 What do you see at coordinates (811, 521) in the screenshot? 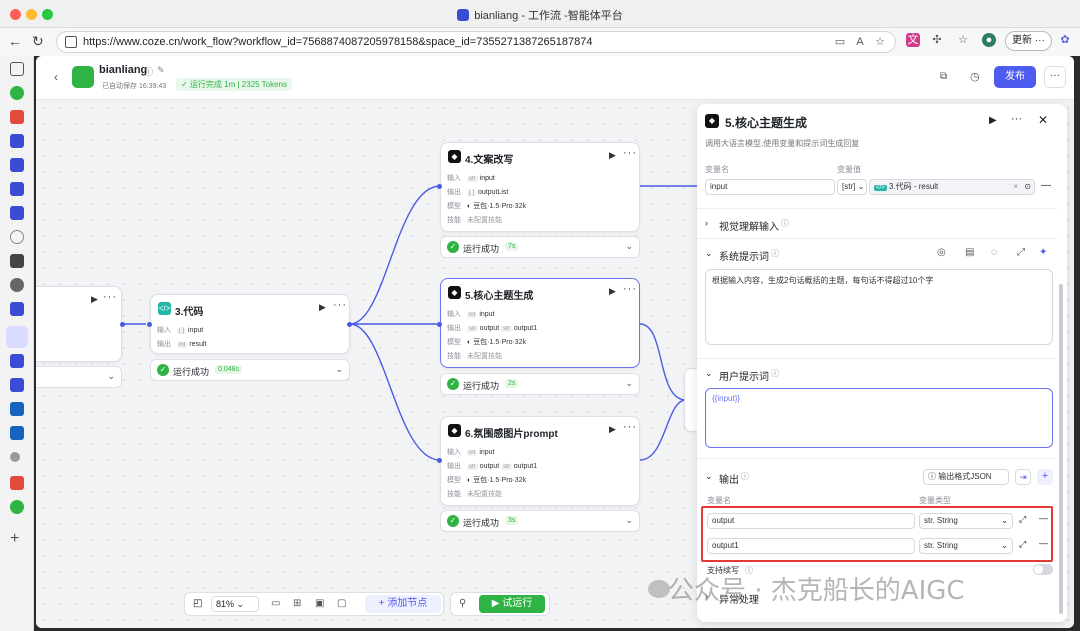
I see `output-name-field: output` at bounding box center [811, 521].